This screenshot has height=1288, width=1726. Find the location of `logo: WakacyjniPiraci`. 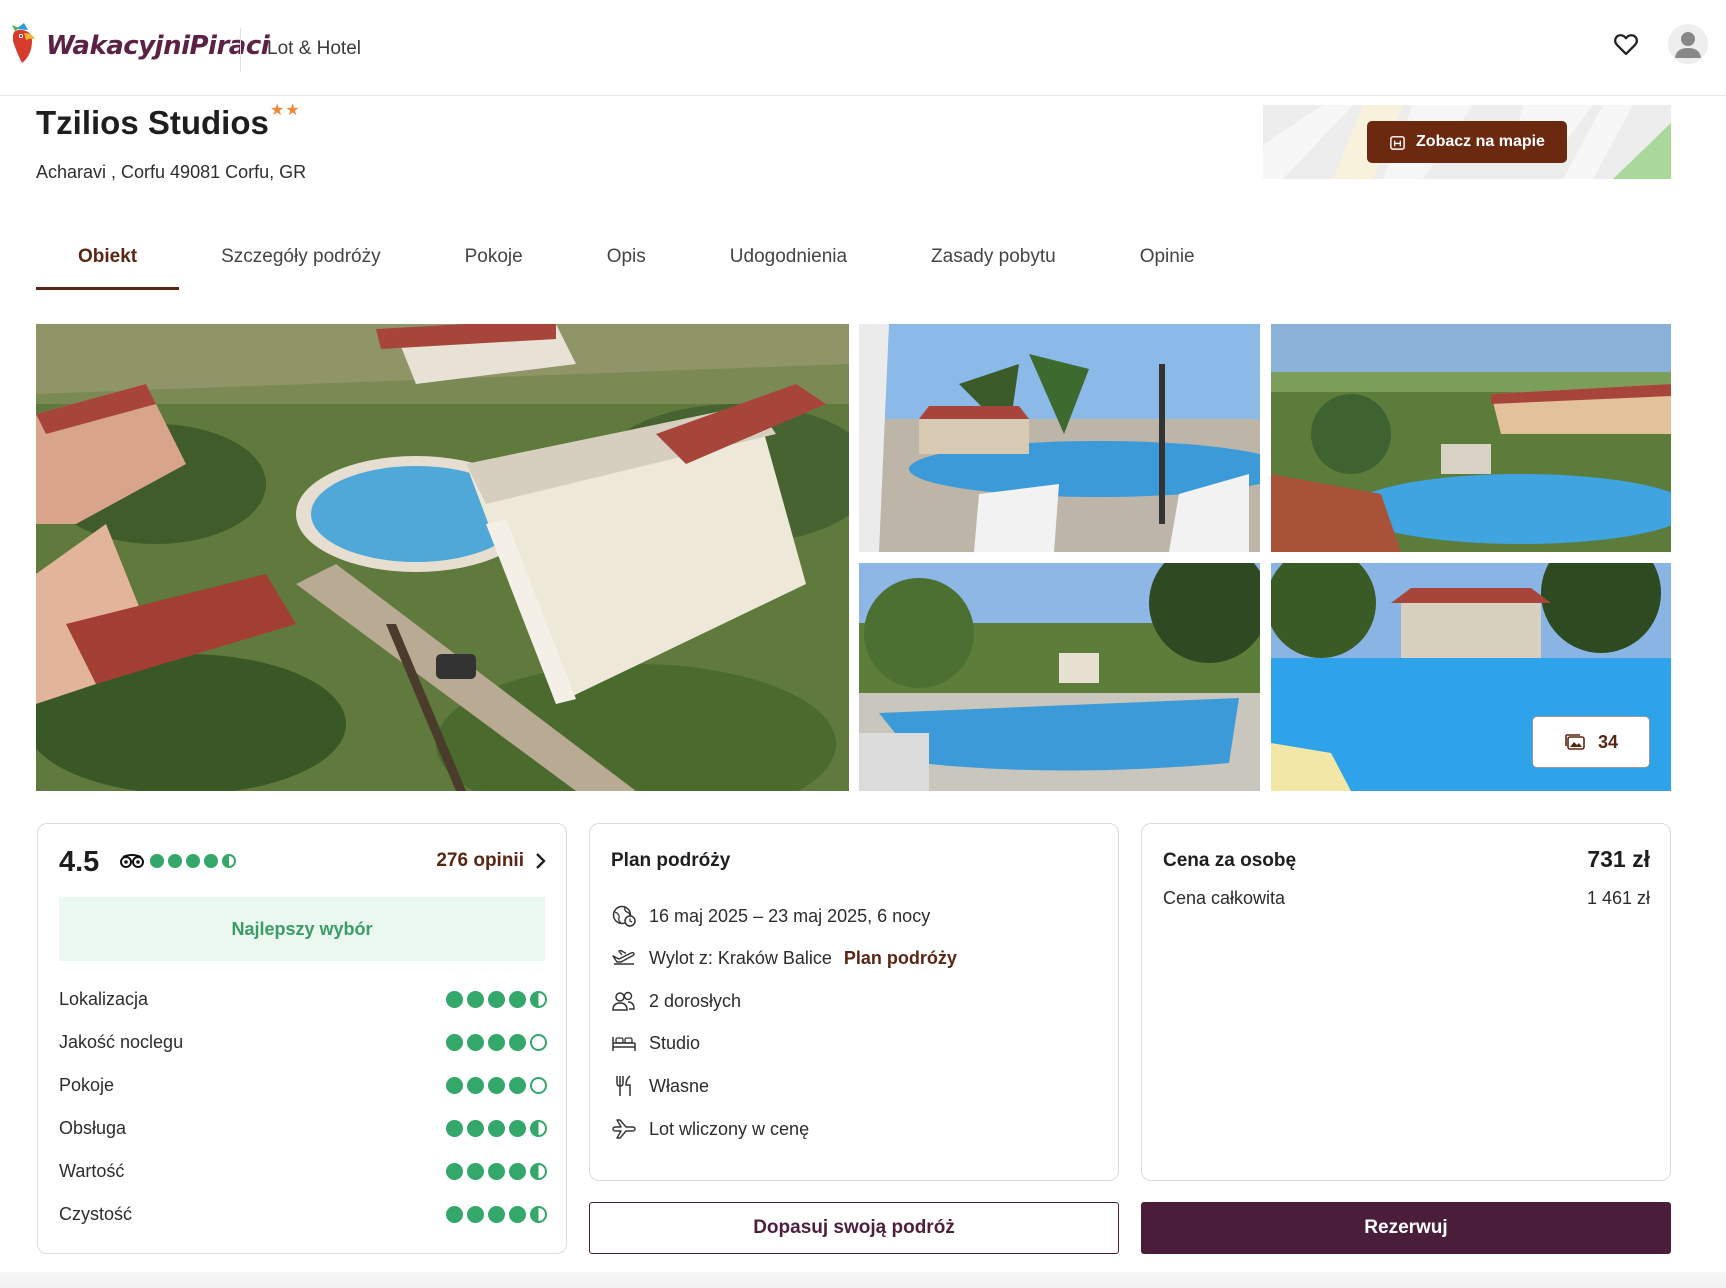

logo: WakacyjniPiraci is located at coordinates (140, 46).